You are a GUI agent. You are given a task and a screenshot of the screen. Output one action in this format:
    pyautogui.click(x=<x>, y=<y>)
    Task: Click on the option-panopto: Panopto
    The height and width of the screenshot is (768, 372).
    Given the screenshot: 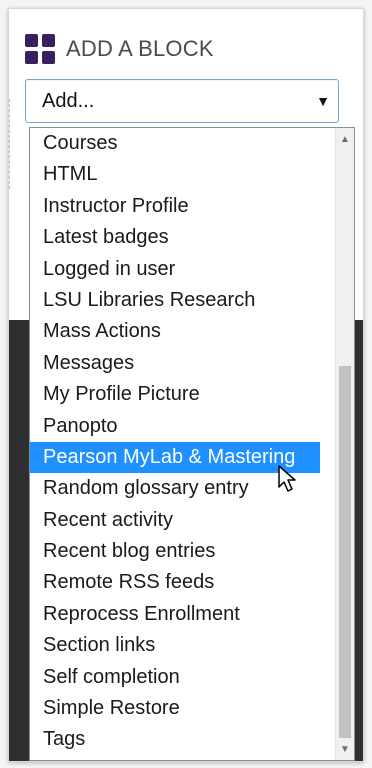 What is the action you would take?
    pyautogui.click(x=175, y=426)
    